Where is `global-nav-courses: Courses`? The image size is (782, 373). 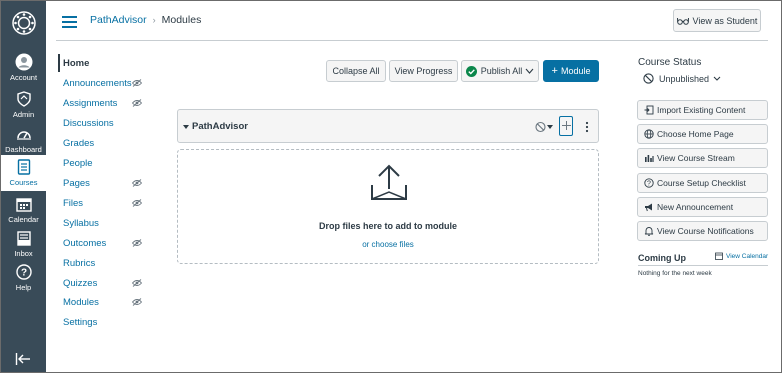
global-nav-courses: Courses is located at coordinates (23, 173).